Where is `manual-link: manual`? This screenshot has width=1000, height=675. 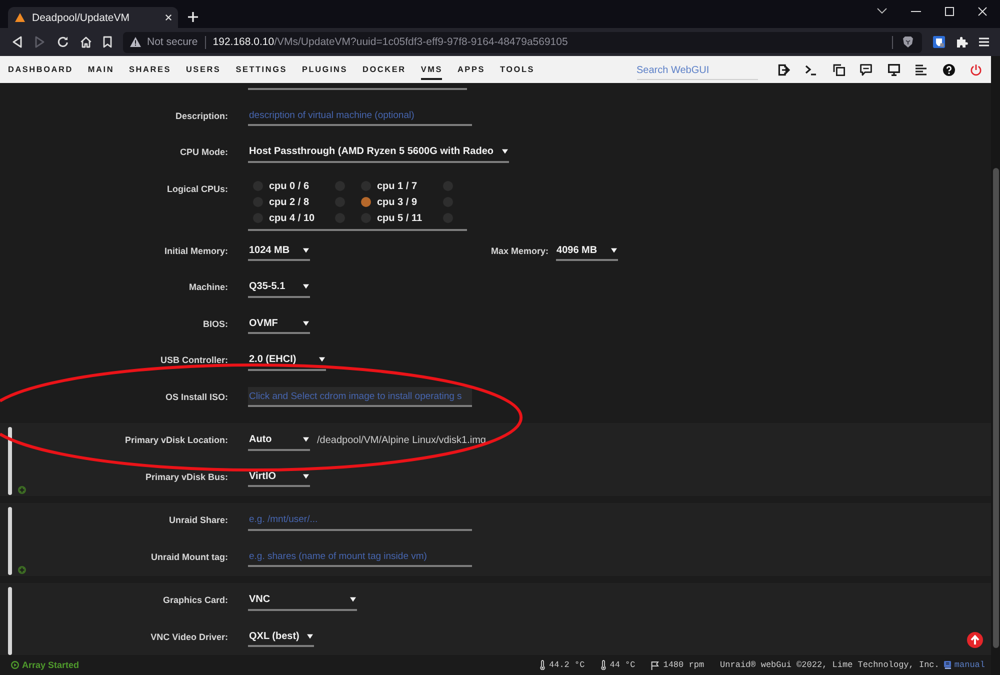 manual-link: manual is located at coordinates (969, 665).